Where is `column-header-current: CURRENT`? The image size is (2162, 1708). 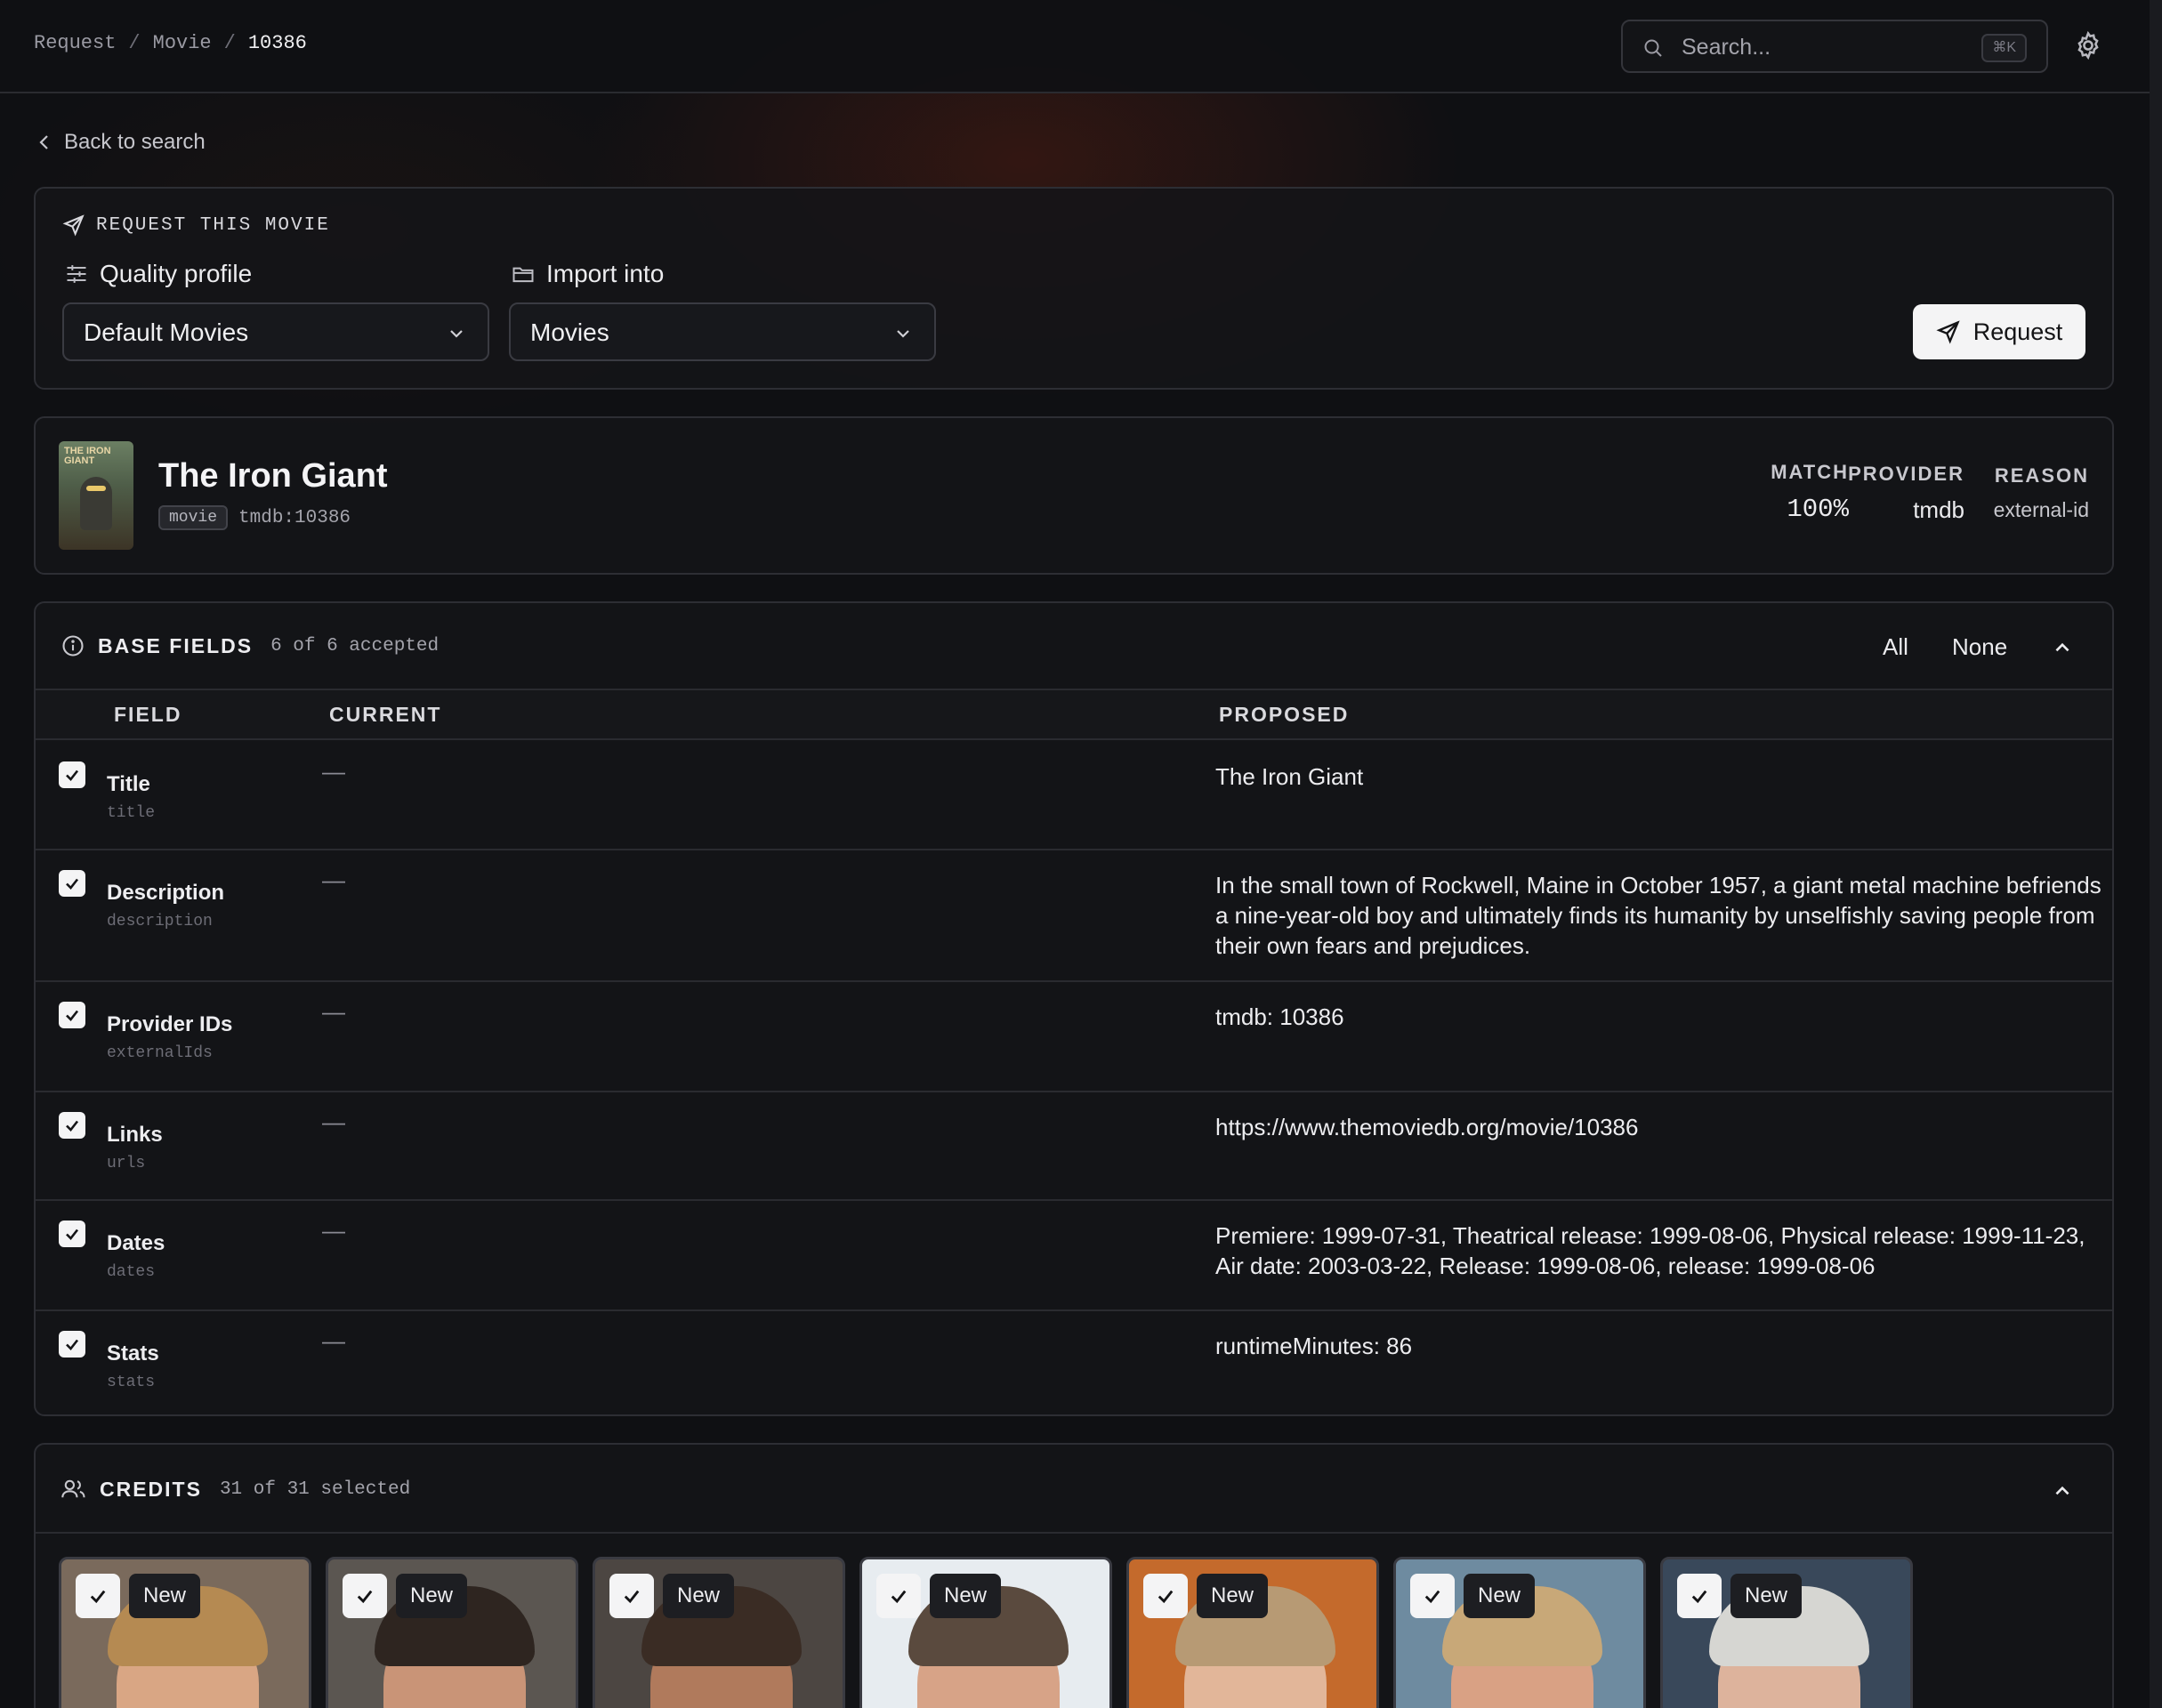 column-header-current: CURRENT is located at coordinates (386, 714).